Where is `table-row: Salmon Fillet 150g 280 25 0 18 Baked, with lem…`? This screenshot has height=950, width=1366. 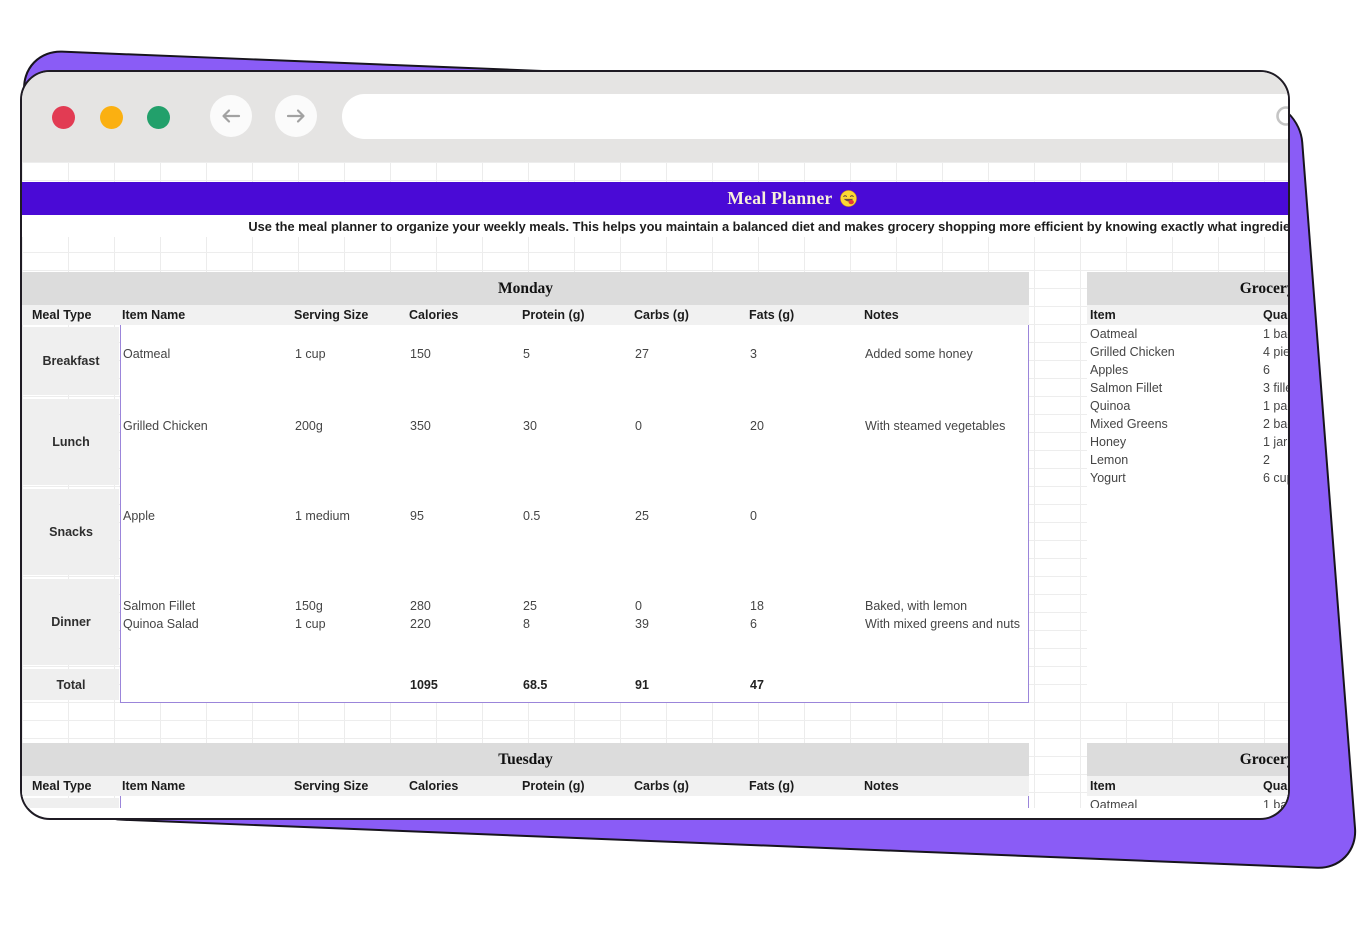
table-row: Salmon Fillet 150g 280 25 0 18 Baked, with lem… is located at coordinates (574, 606).